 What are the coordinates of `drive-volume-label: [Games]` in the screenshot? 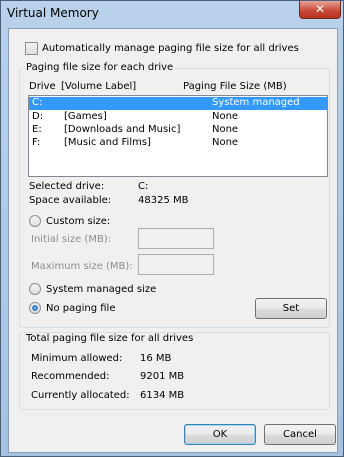 It's located at (85, 116).